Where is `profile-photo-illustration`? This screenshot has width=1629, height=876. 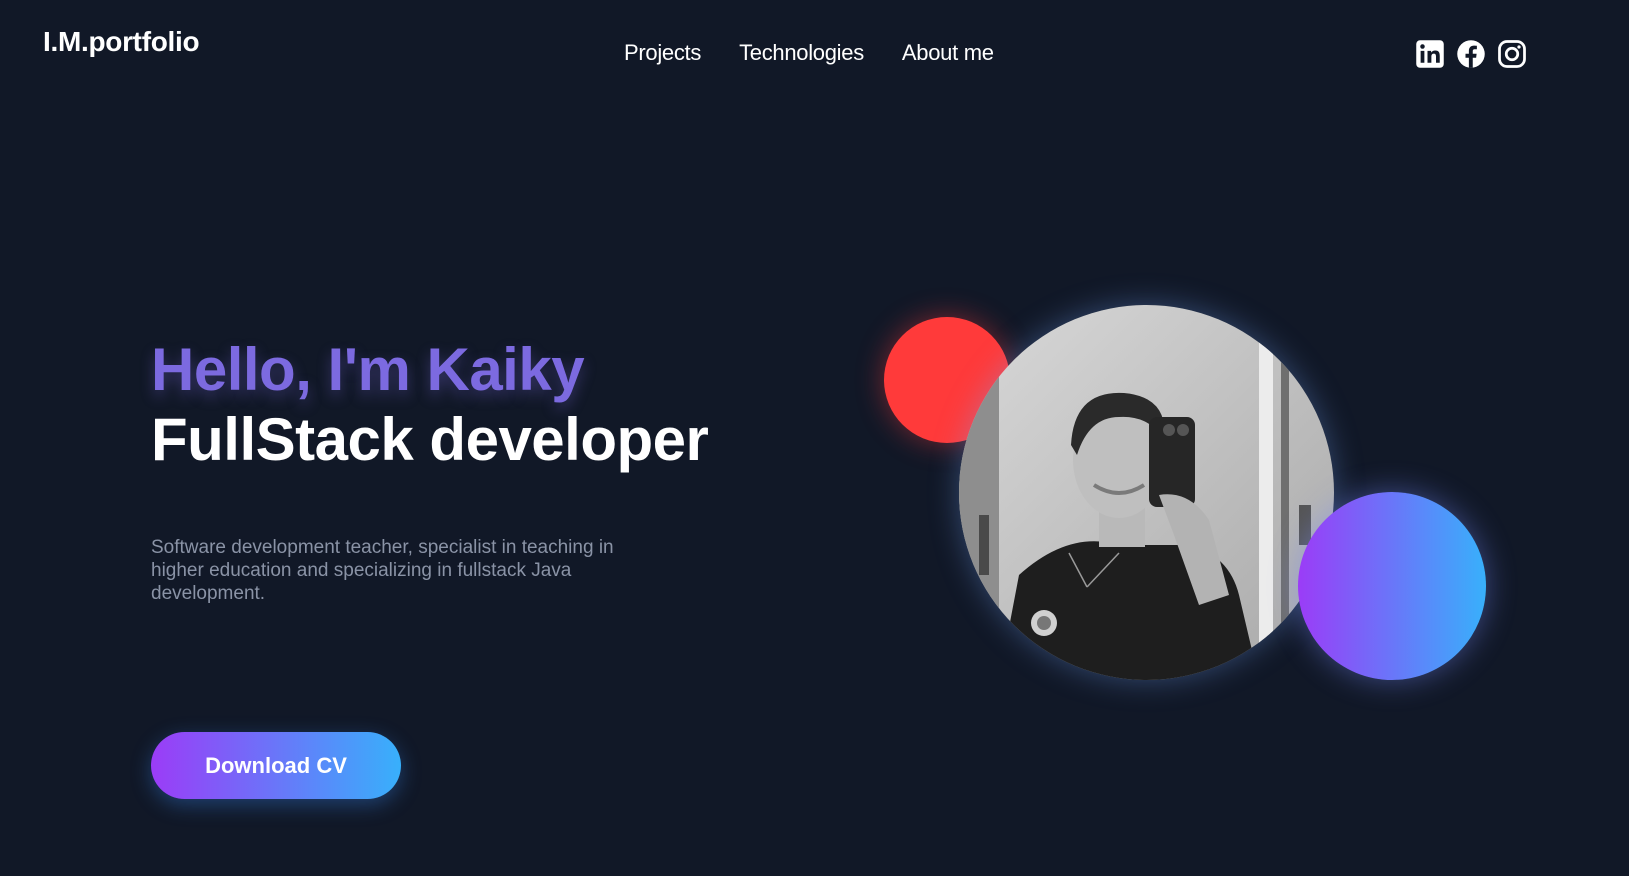 profile-photo-illustration is located at coordinates (1146, 492).